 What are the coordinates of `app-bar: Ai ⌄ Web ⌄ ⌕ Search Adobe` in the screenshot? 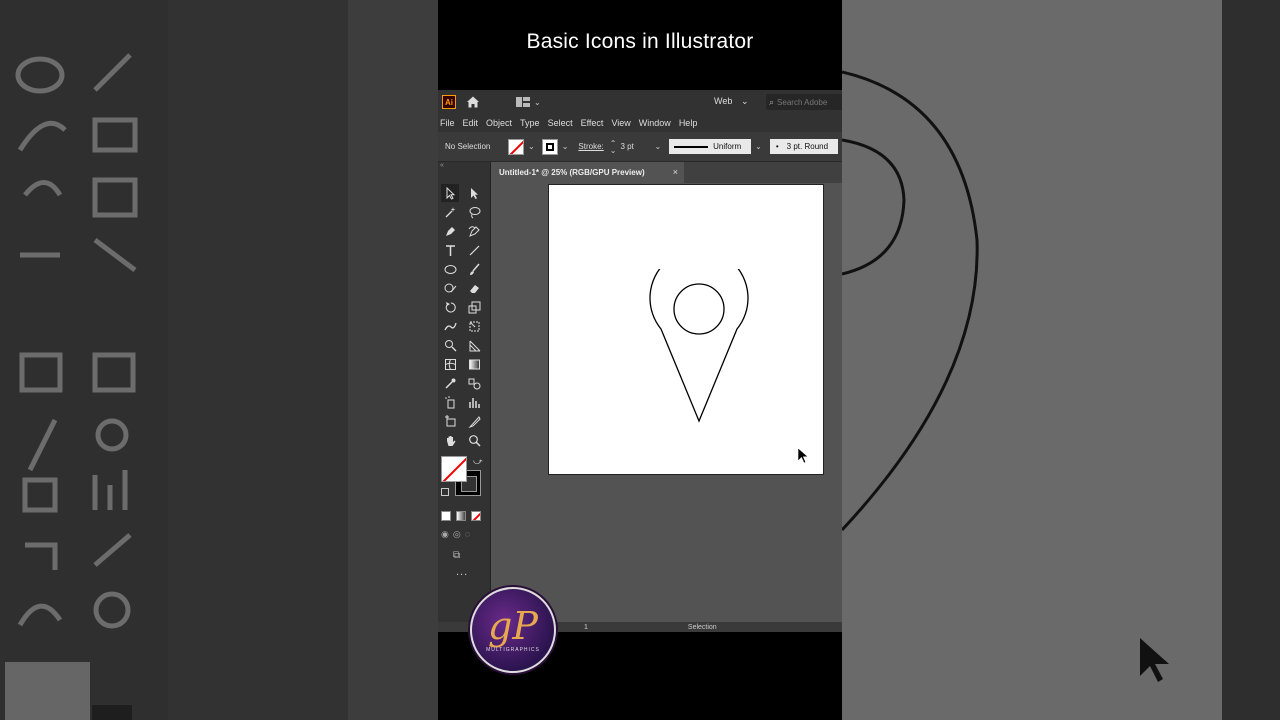 It's located at (640, 102).